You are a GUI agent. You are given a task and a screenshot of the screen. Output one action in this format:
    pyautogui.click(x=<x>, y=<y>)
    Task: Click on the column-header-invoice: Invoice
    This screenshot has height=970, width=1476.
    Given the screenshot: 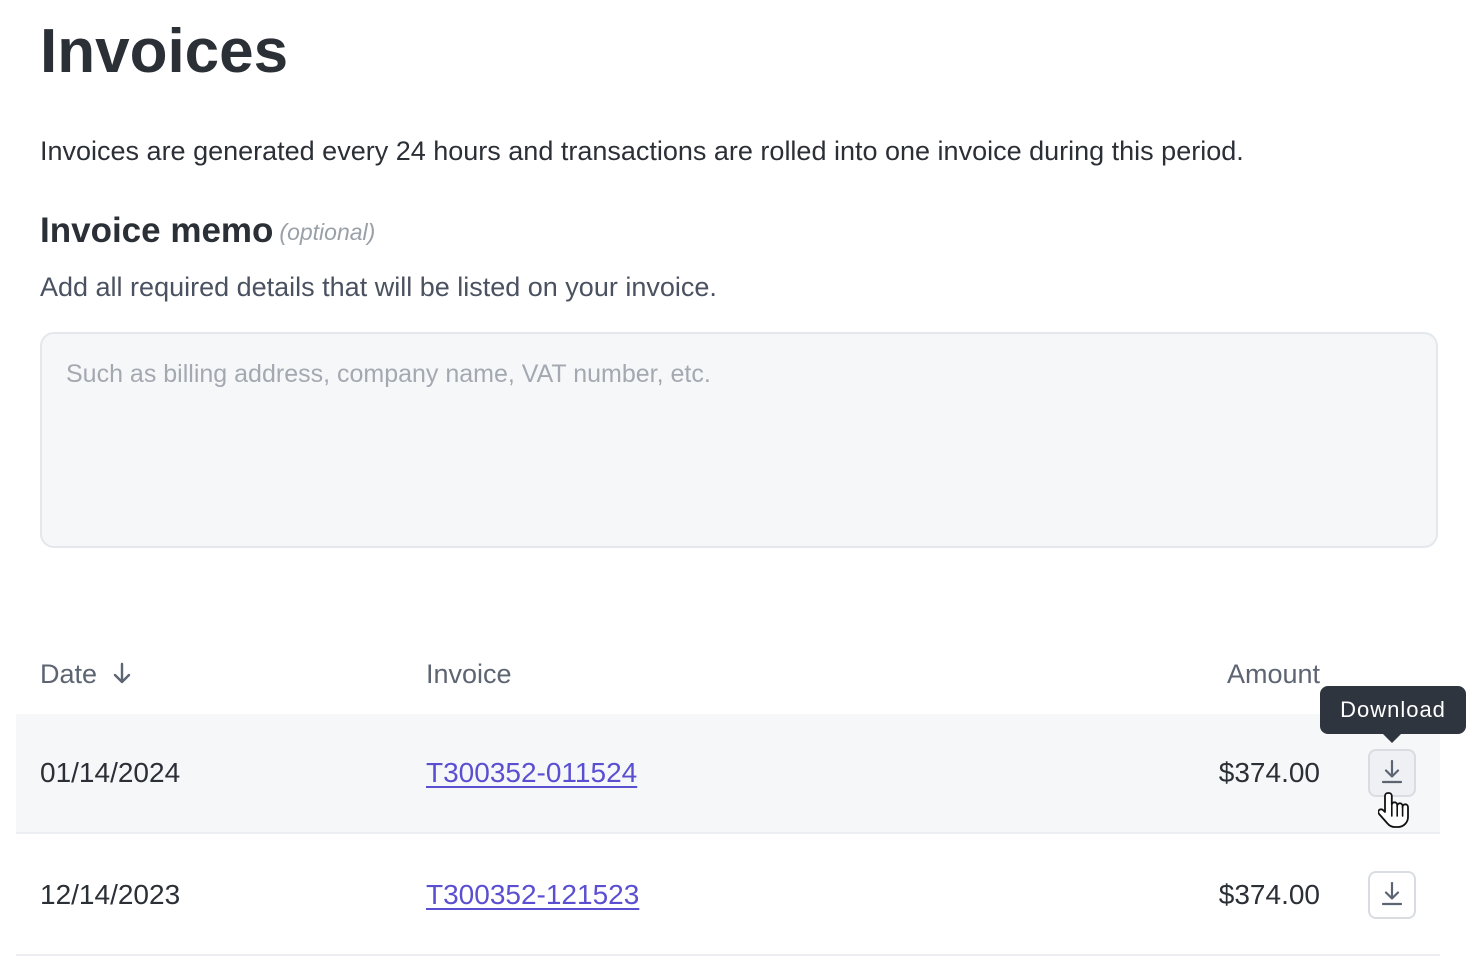 What is the action you would take?
    pyautogui.click(x=469, y=674)
    